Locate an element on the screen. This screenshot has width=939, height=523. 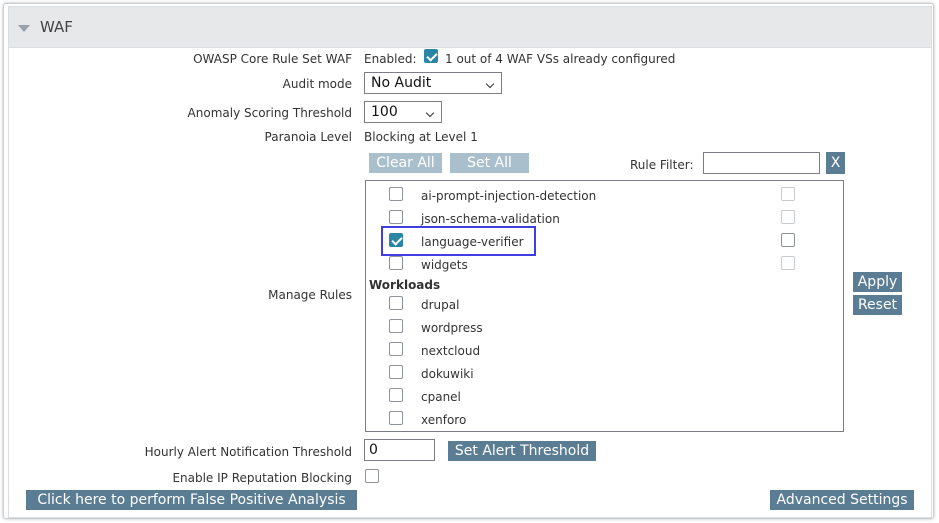
owasp-label: OWASP Core Rule Set WAF is located at coordinates (272, 59).